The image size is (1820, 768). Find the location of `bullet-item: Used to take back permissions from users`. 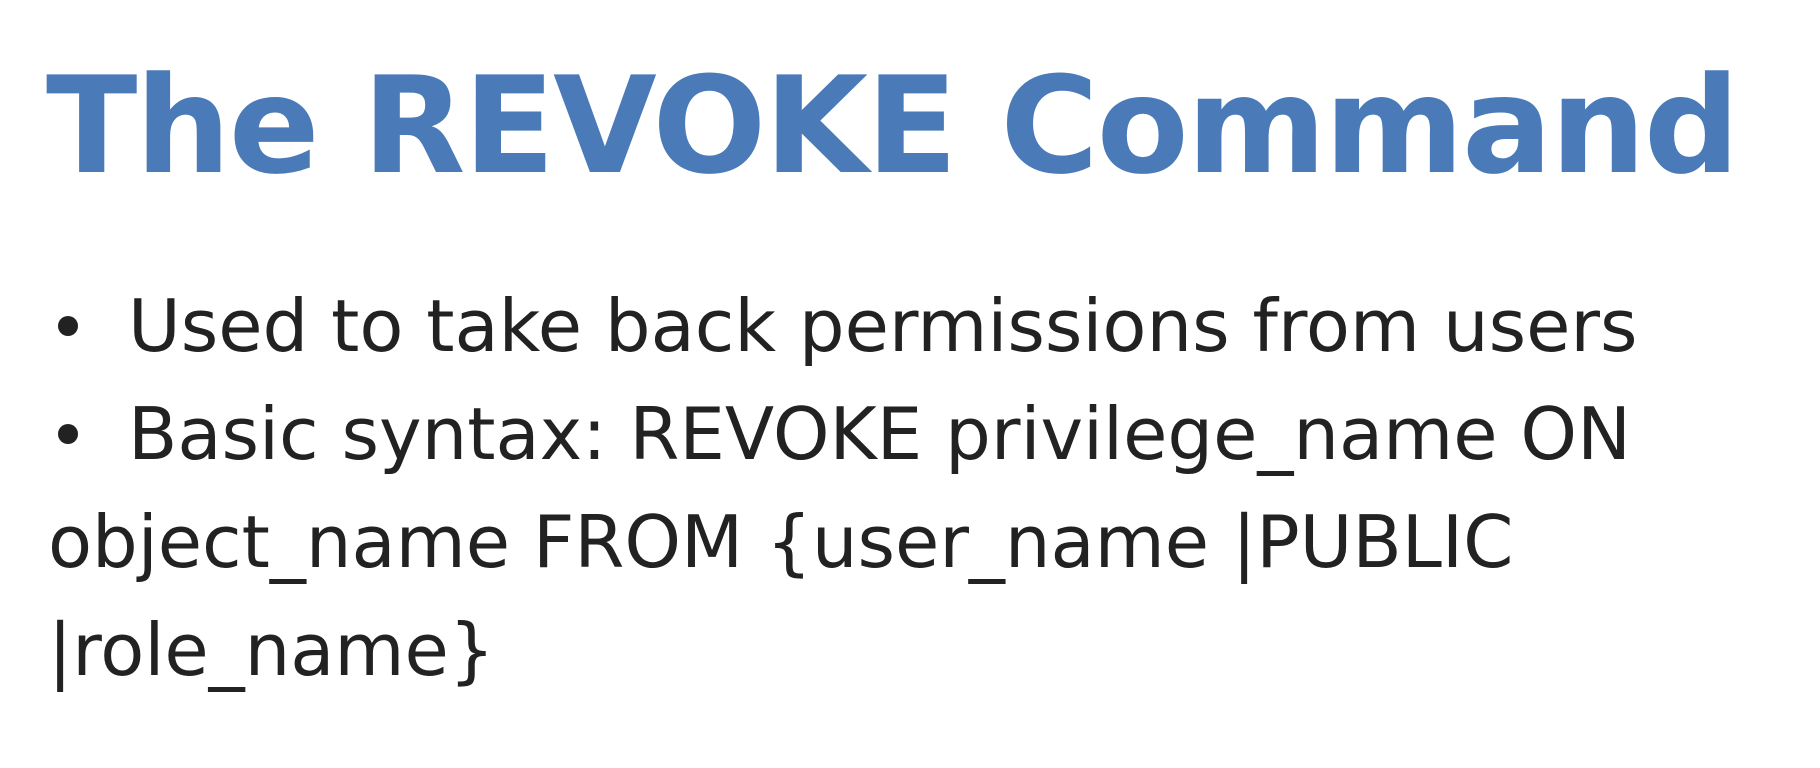

bullet-item: Used to take back permissions from users is located at coordinates (918, 326).